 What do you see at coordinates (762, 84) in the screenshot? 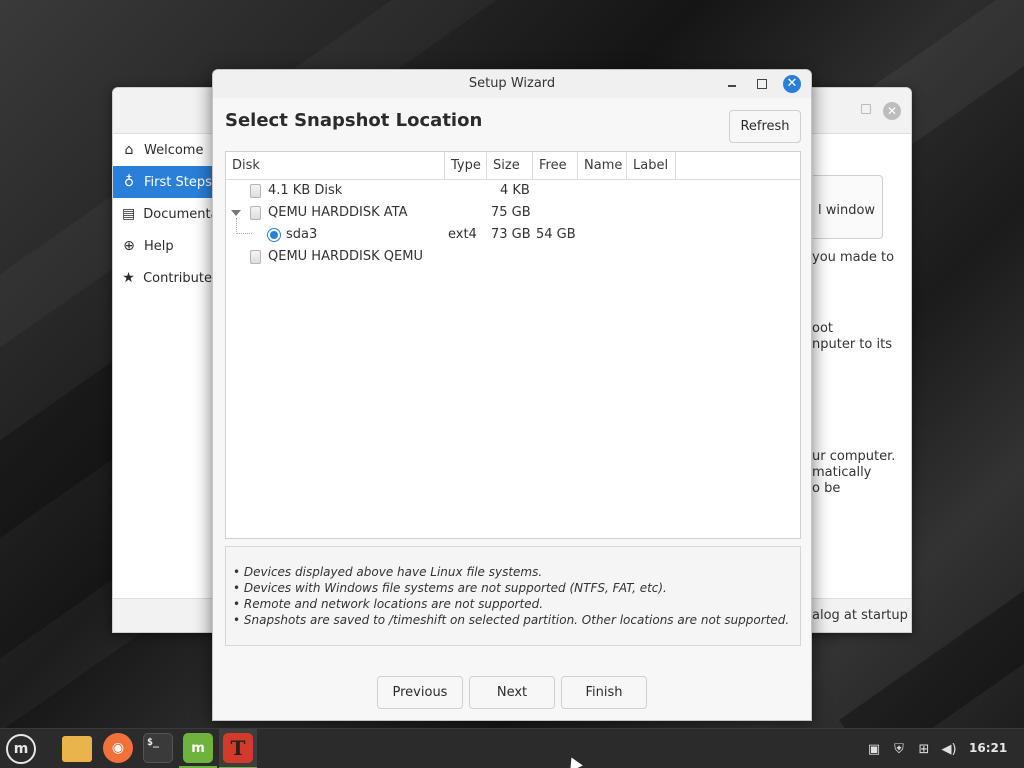
I see `maximize-icon` at bounding box center [762, 84].